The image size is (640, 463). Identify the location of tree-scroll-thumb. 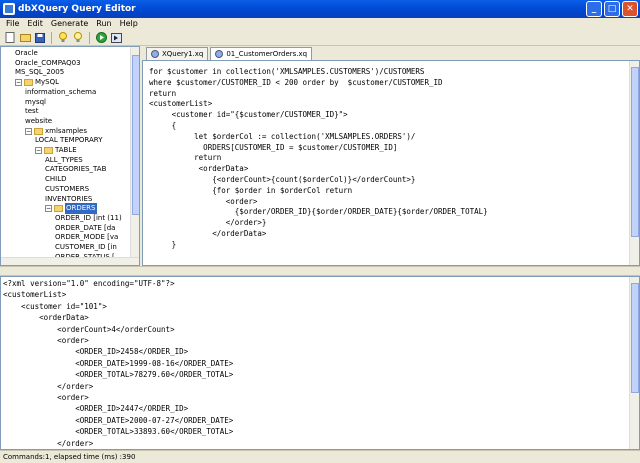
(135, 135).